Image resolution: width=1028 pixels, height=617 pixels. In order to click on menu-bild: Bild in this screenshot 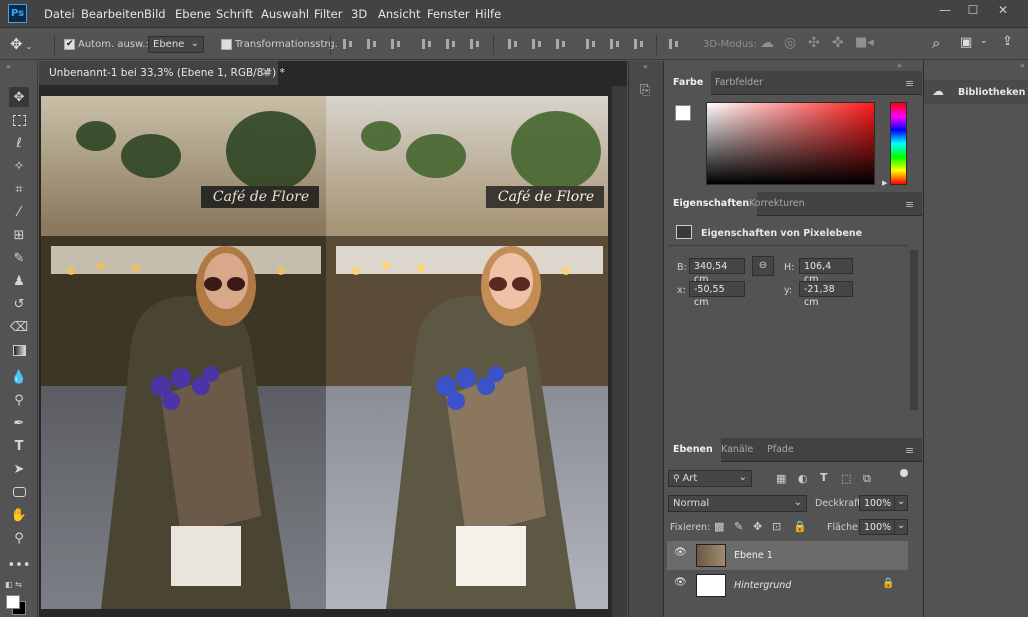, I will do `click(155, 14)`.